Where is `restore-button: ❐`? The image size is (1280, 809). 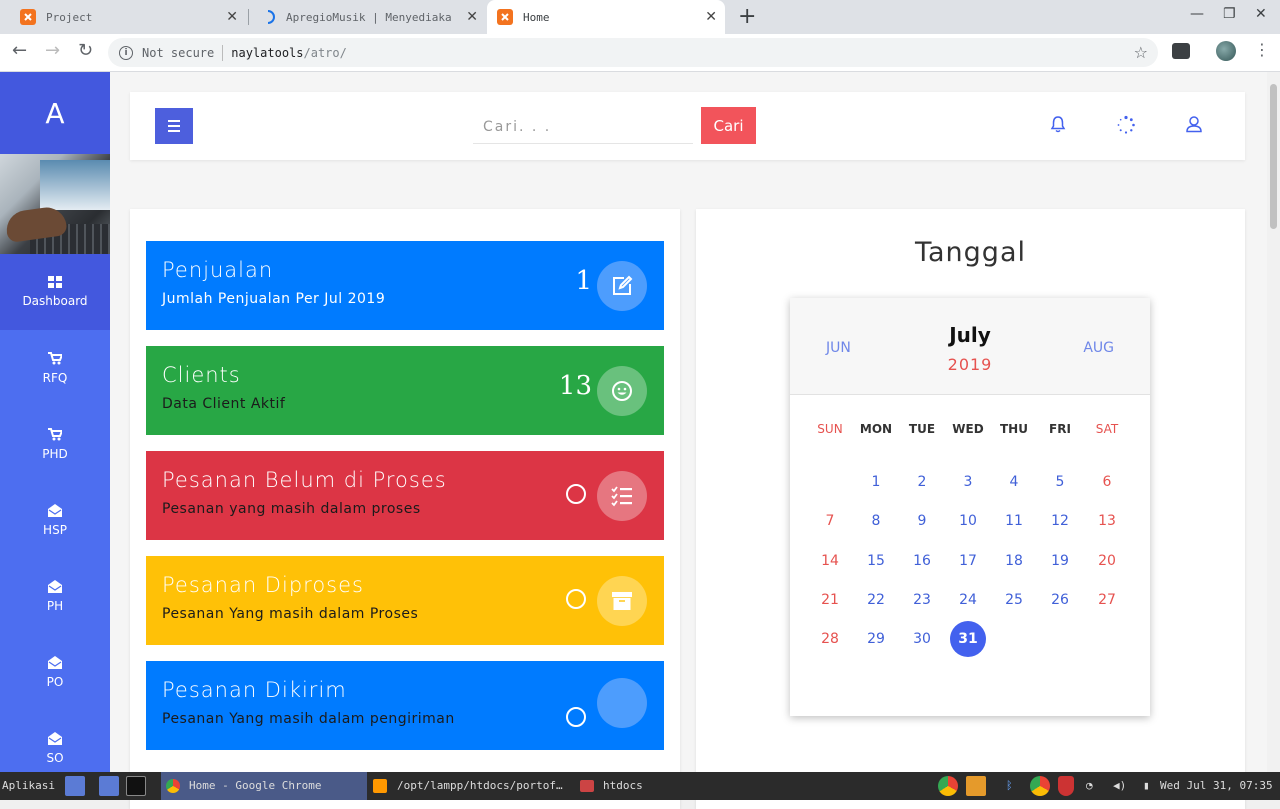 restore-button: ❐ is located at coordinates (1229, 14).